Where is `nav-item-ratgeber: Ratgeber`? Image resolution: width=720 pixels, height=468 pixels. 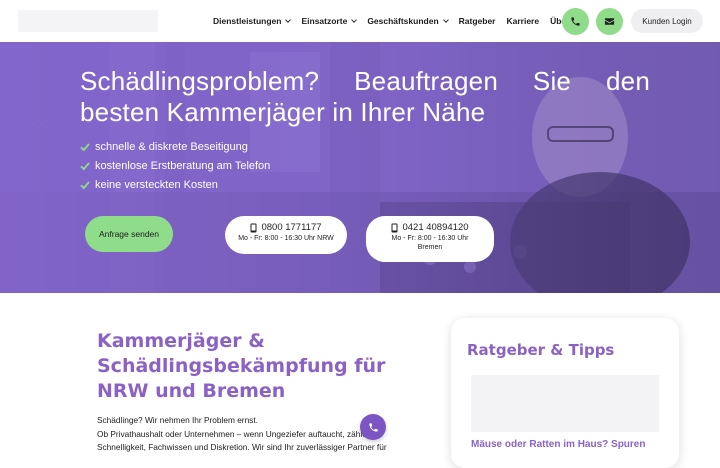 nav-item-ratgeber: Ratgeber is located at coordinates (477, 21).